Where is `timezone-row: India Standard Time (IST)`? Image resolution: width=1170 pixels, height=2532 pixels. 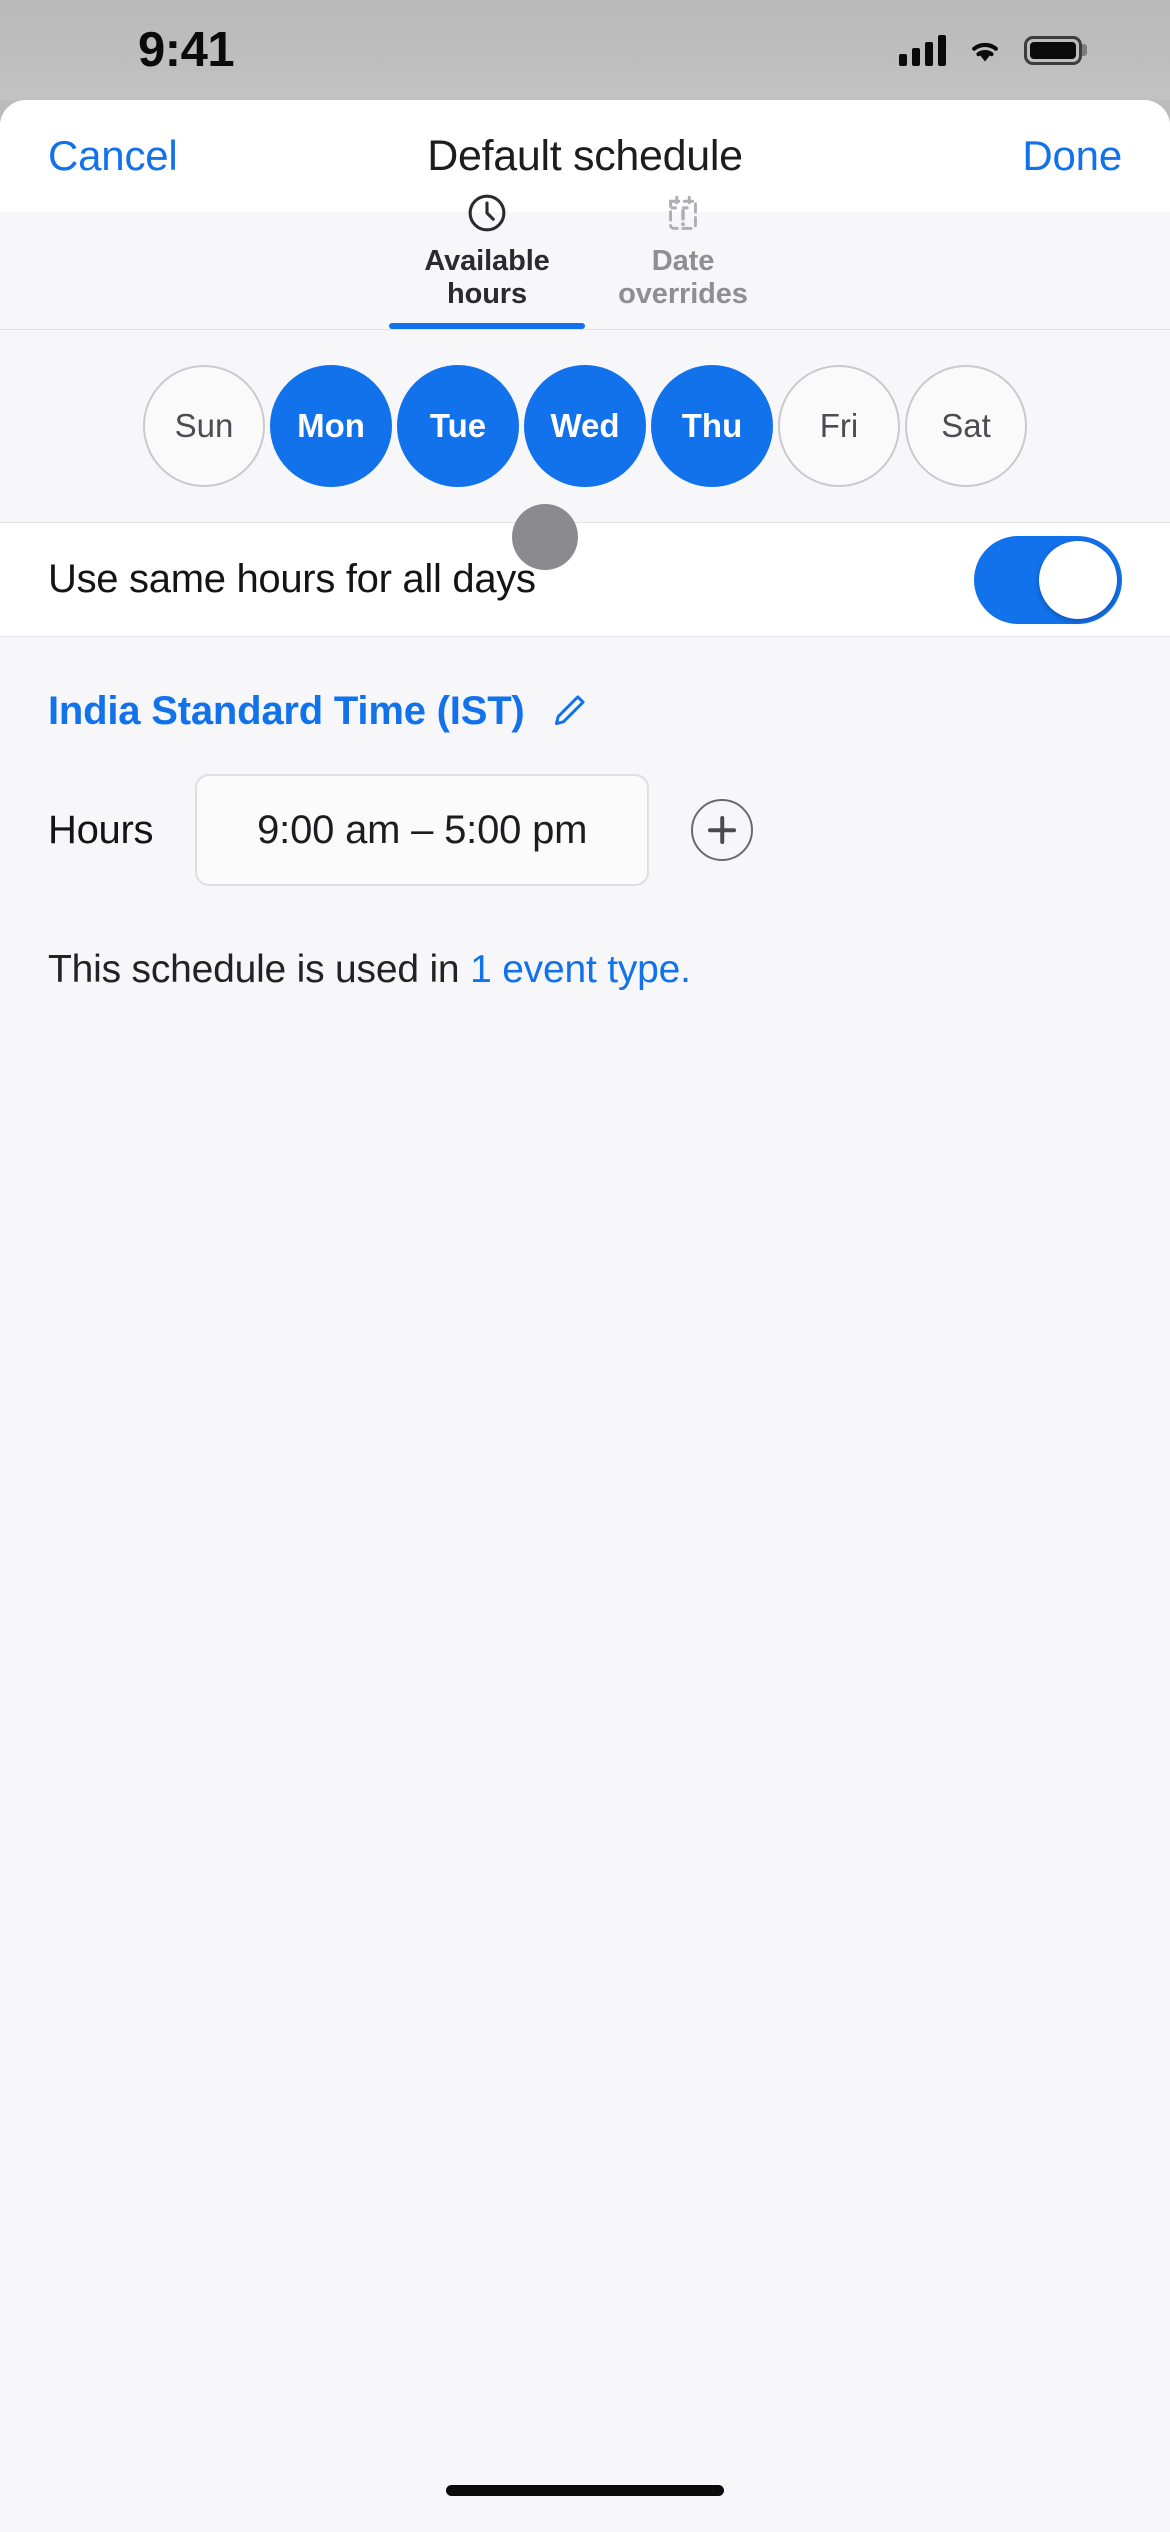 timezone-row: India Standard Time (IST) is located at coordinates (585, 685).